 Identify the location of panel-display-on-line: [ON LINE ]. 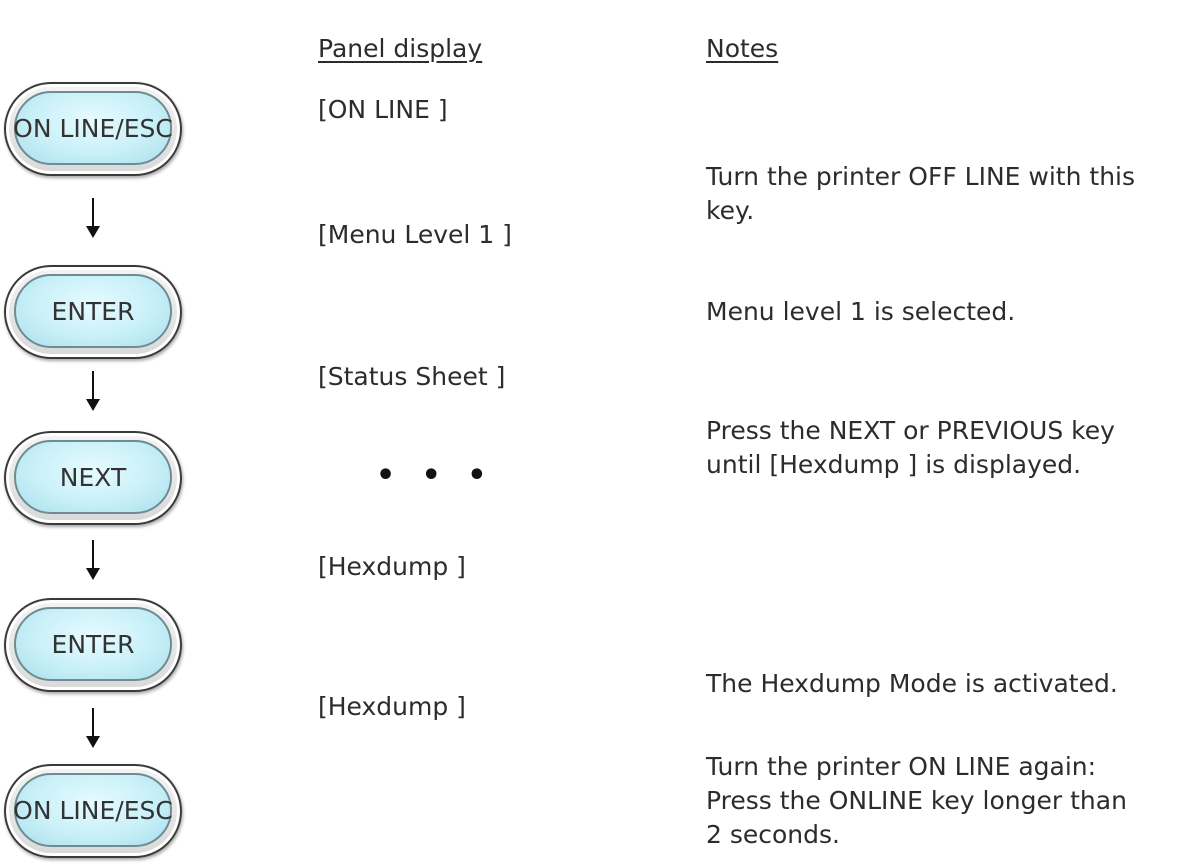
(383, 109).